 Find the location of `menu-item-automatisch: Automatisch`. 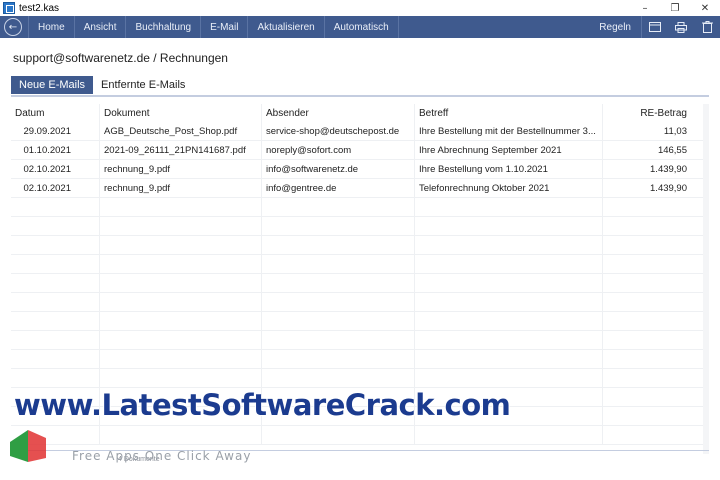

menu-item-automatisch: Automatisch is located at coordinates (362, 27).